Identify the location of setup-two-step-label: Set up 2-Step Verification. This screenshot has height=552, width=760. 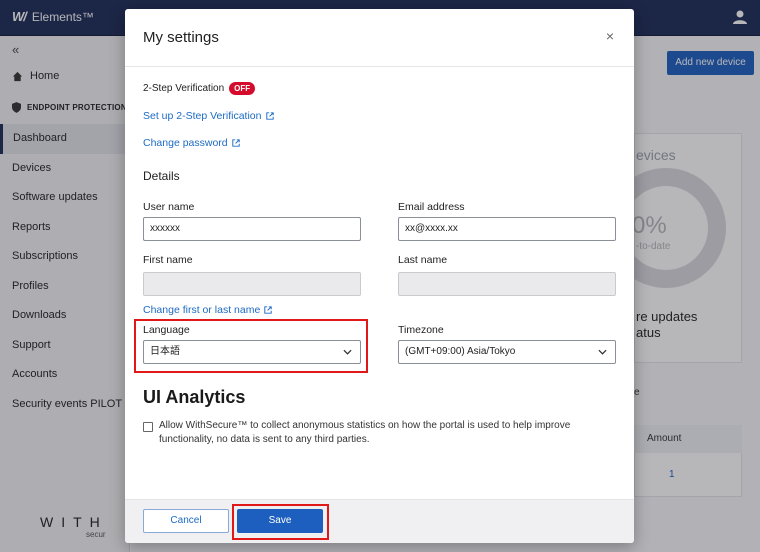
(202, 116).